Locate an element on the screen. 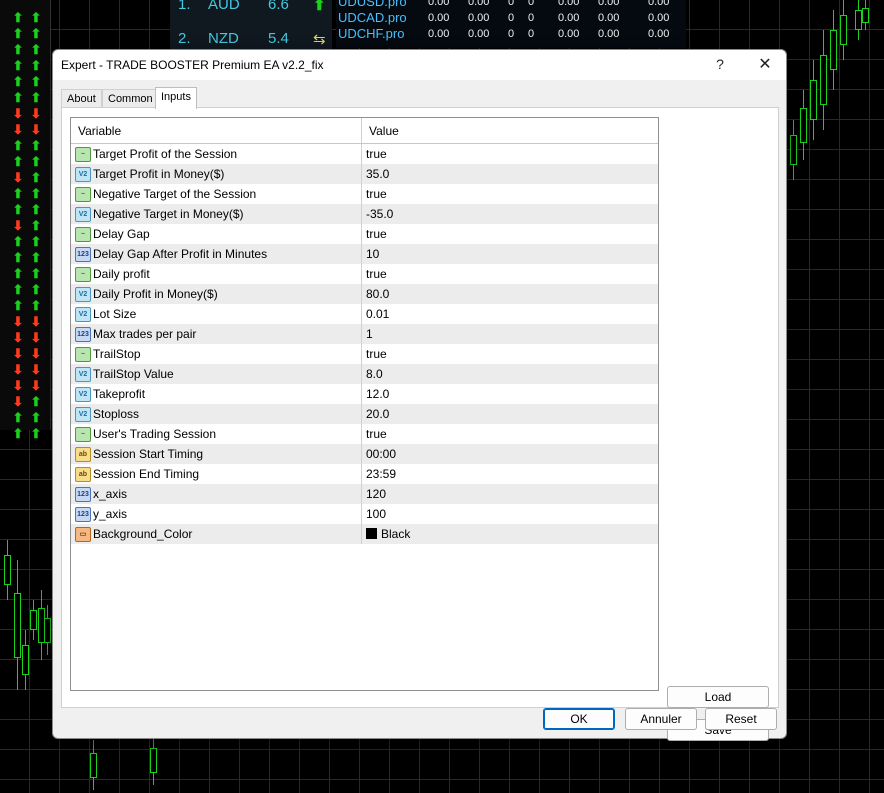  input-row: V2 Daily Profit in Money($) 80.0 is located at coordinates (364, 294).